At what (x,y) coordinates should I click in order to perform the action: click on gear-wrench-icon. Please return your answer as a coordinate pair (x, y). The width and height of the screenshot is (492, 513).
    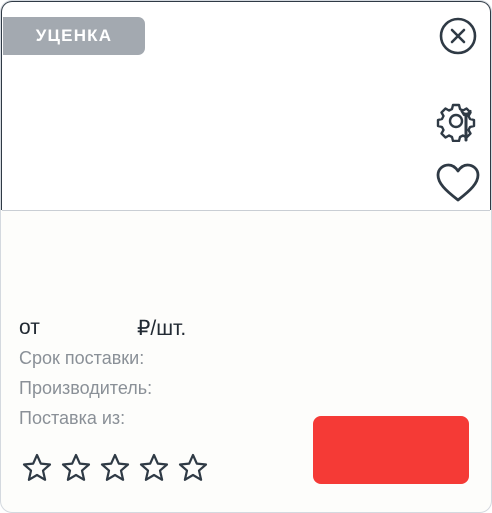
    Looking at the image, I should click on (456, 122).